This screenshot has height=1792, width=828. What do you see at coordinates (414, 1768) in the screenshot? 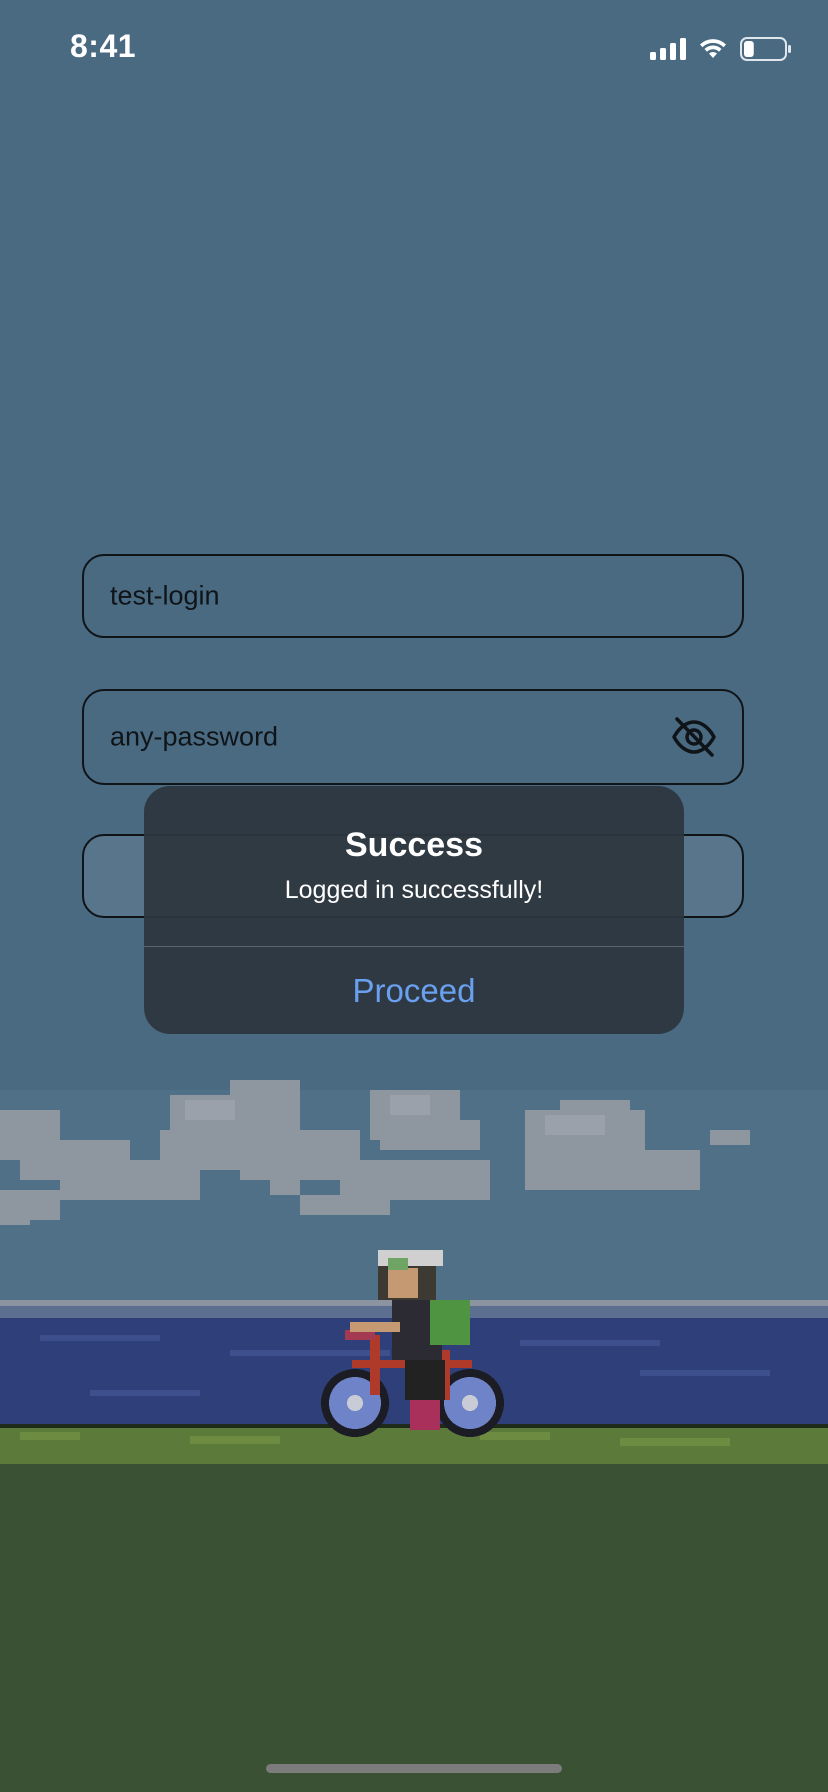
I see `home-indicator` at bounding box center [414, 1768].